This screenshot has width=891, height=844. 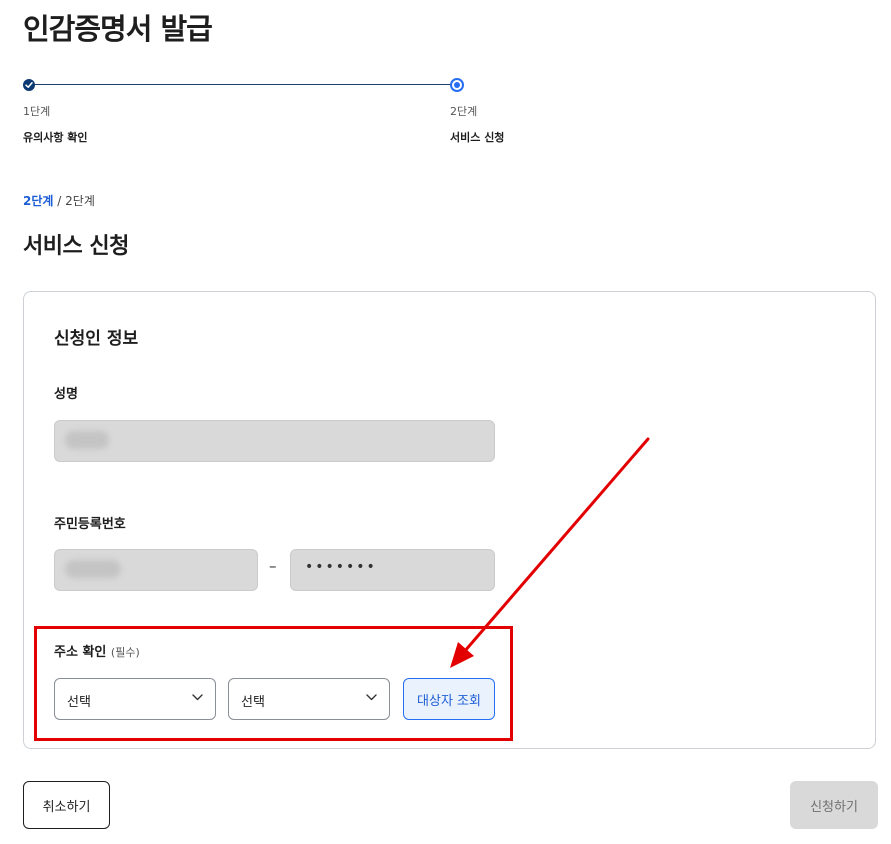 What do you see at coordinates (243, 84) in the screenshot?
I see `stepper-track` at bounding box center [243, 84].